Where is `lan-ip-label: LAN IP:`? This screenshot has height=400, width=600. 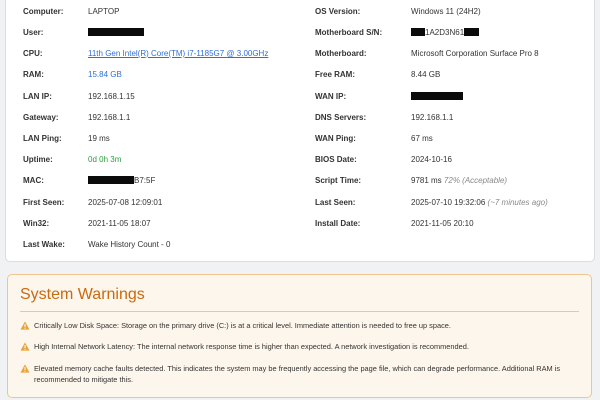 lan-ip-label: LAN IP: is located at coordinates (37, 96).